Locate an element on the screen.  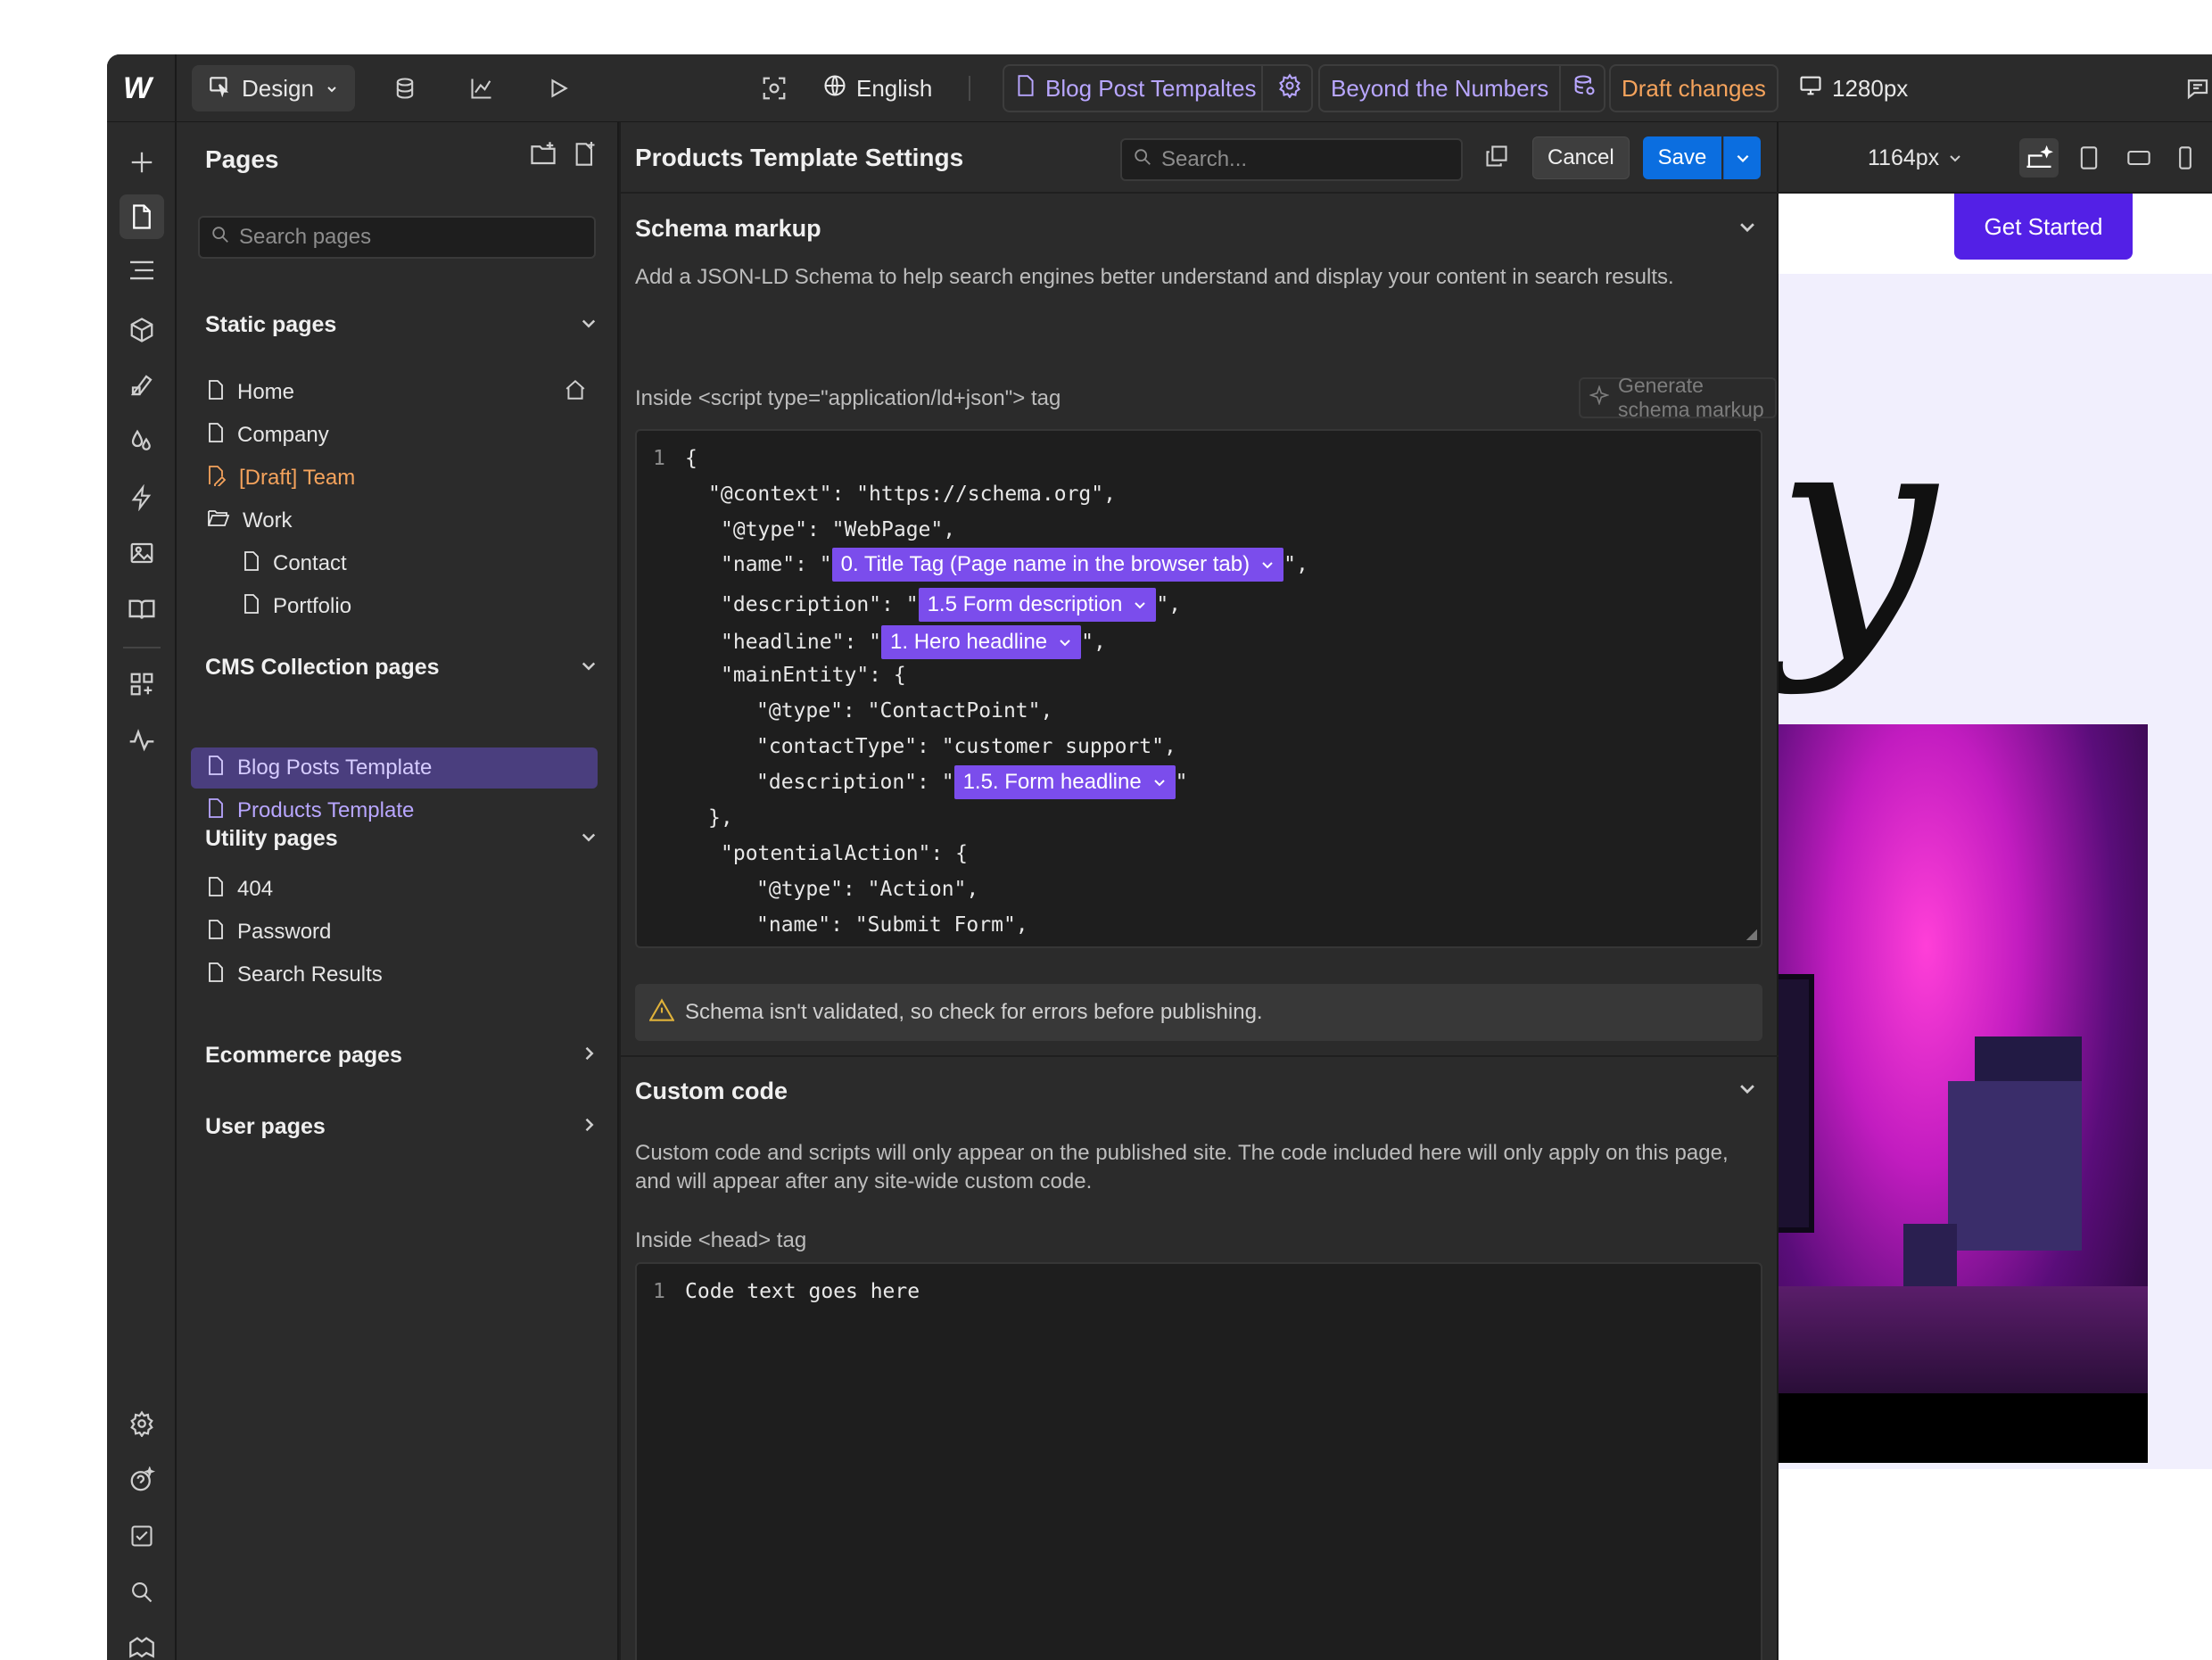
collection-item-chip: Beyond the Numbers is located at coordinates (1462, 88).